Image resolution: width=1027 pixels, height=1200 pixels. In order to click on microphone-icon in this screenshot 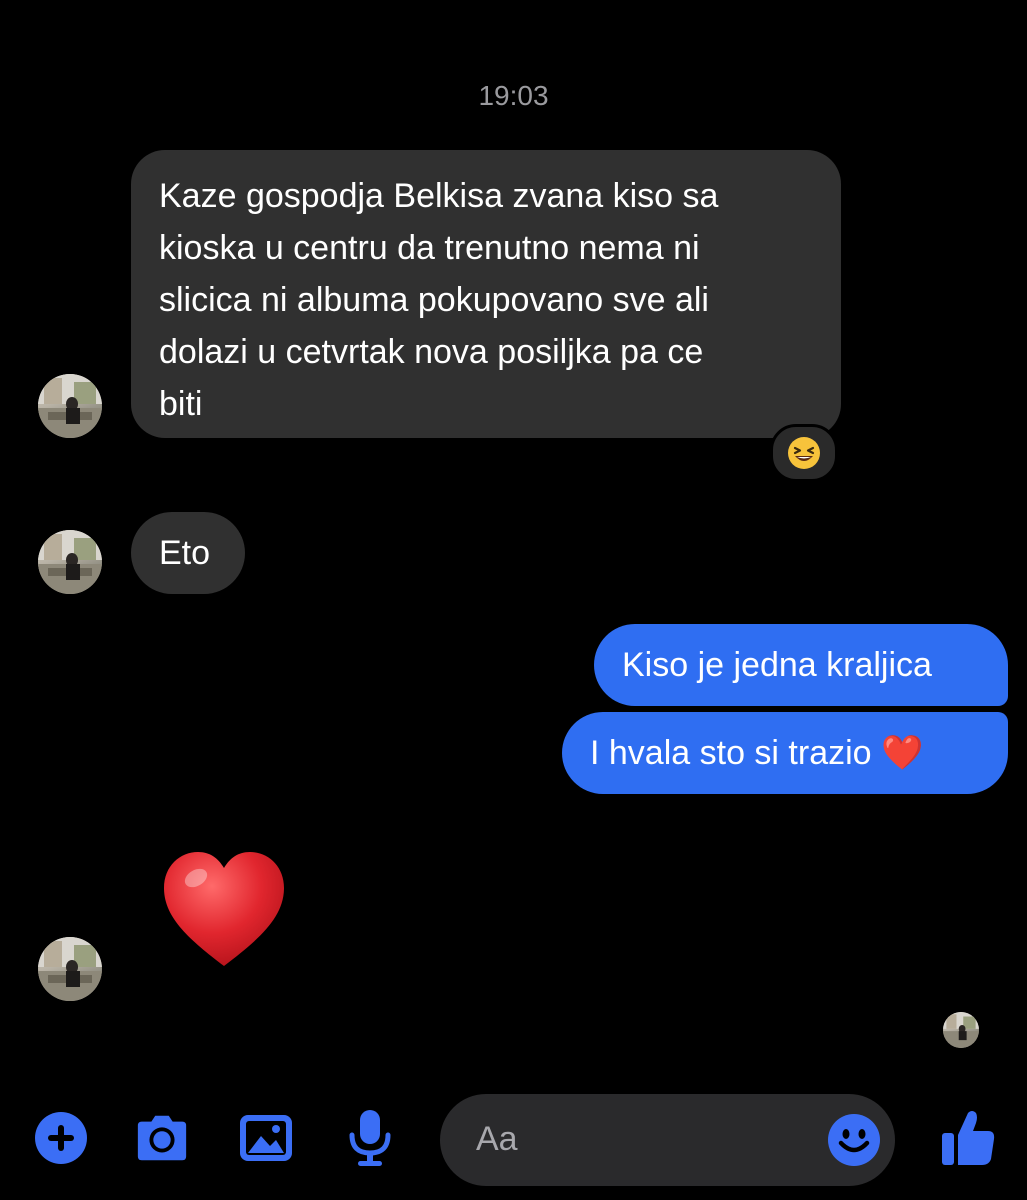, I will do `click(370, 1138)`.